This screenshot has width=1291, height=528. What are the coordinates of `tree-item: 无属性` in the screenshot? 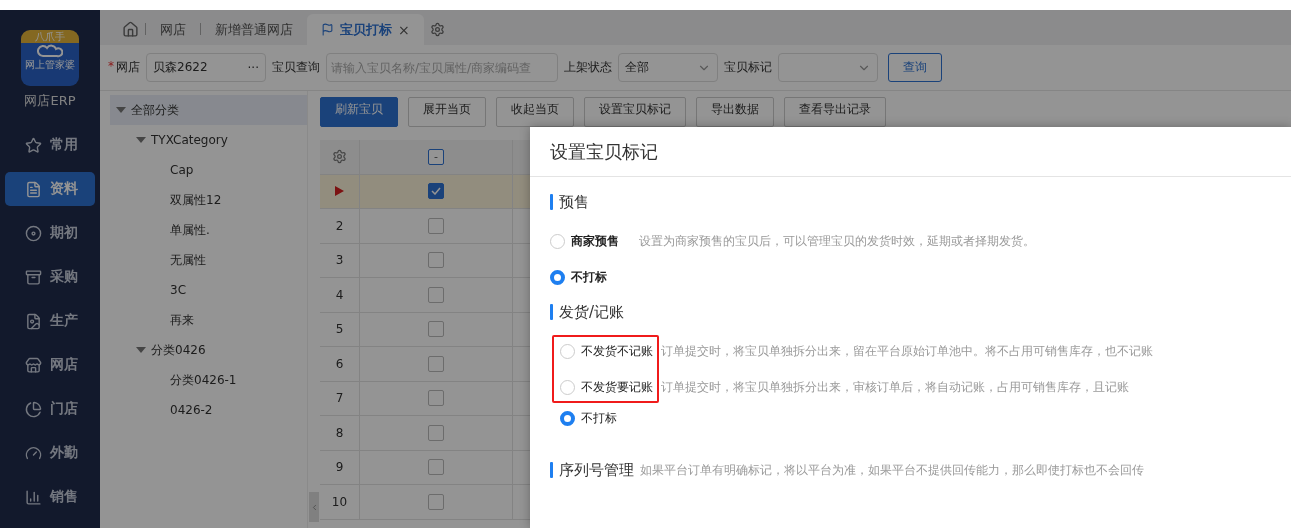 It's located at (208, 260).